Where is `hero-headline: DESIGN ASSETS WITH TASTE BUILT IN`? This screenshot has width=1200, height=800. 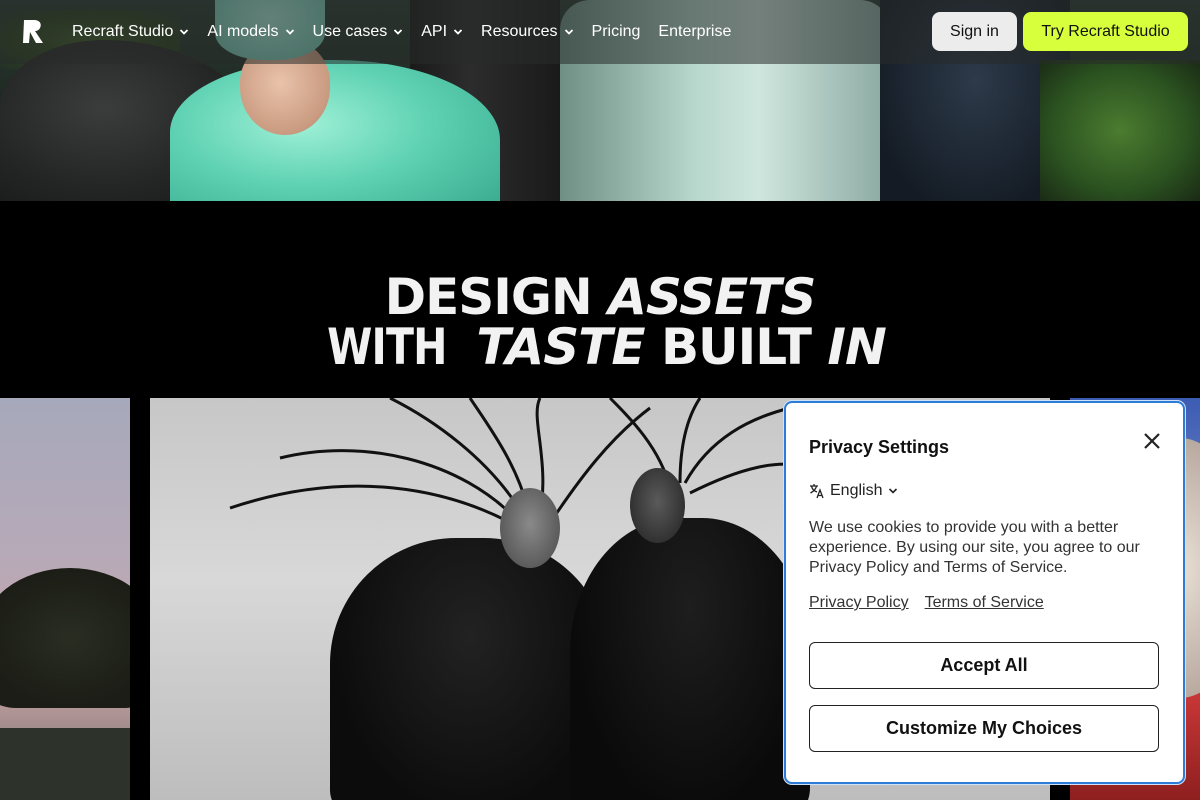
hero-headline: DESIGN ASSETS WITH TASTE BUILT IN is located at coordinates (600, 322).